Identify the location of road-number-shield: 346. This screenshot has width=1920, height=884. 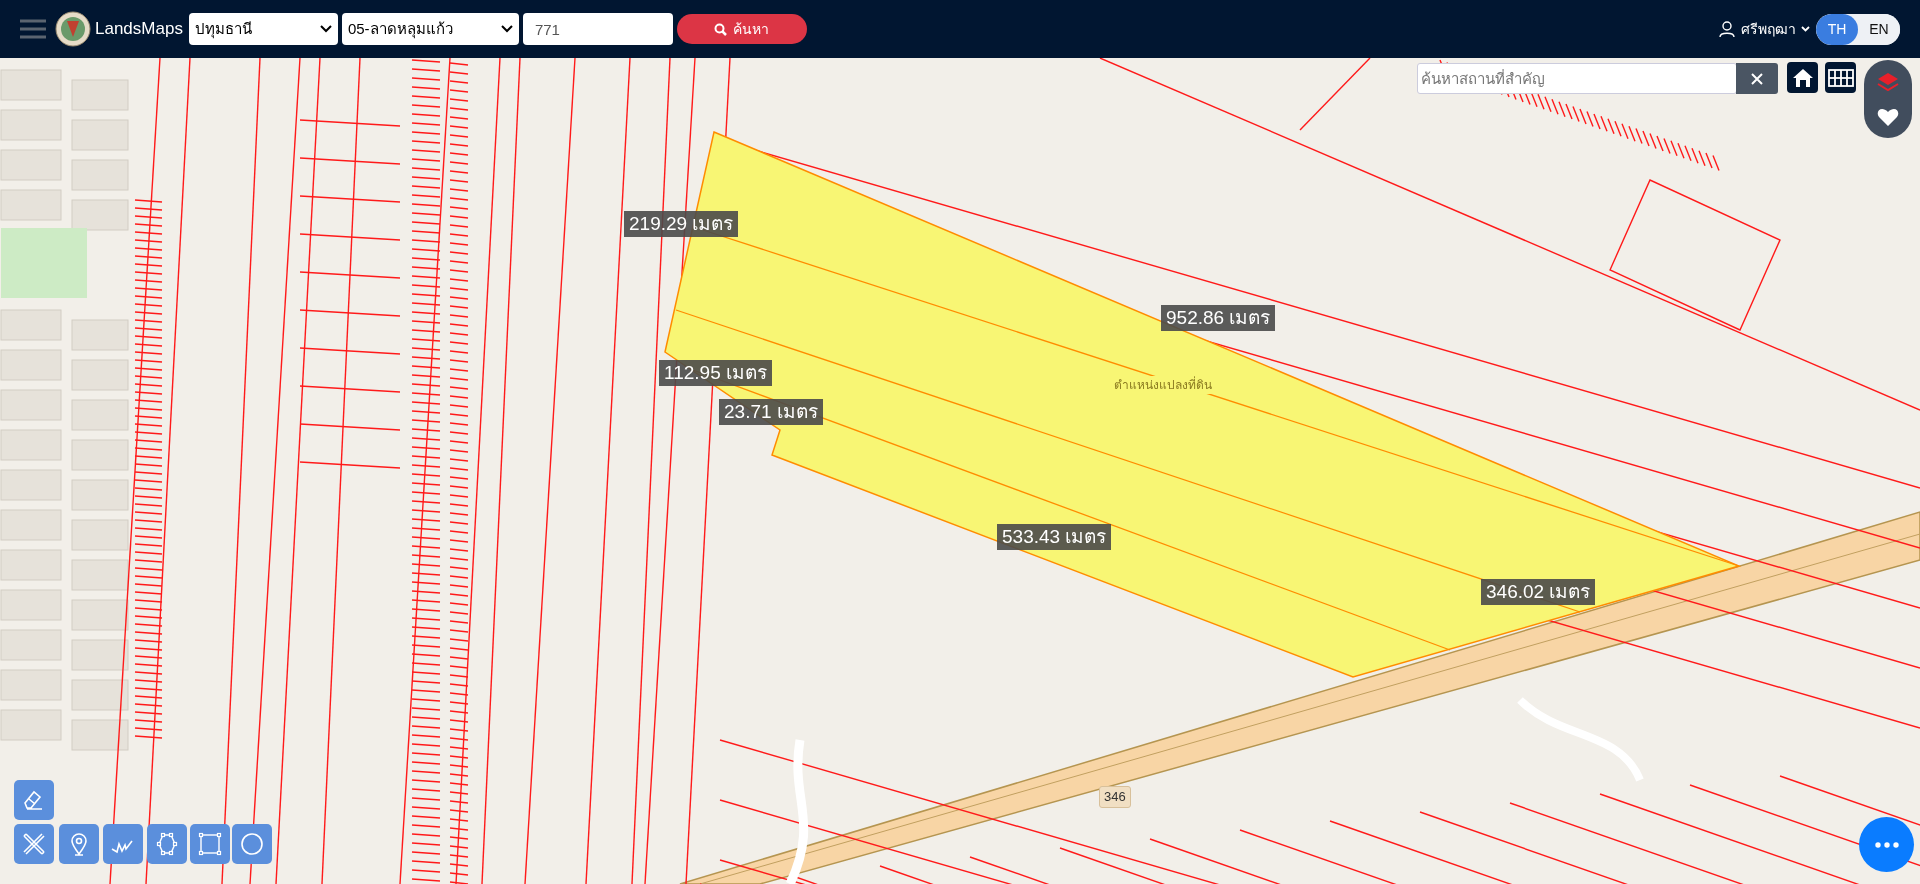
(1115, 797).